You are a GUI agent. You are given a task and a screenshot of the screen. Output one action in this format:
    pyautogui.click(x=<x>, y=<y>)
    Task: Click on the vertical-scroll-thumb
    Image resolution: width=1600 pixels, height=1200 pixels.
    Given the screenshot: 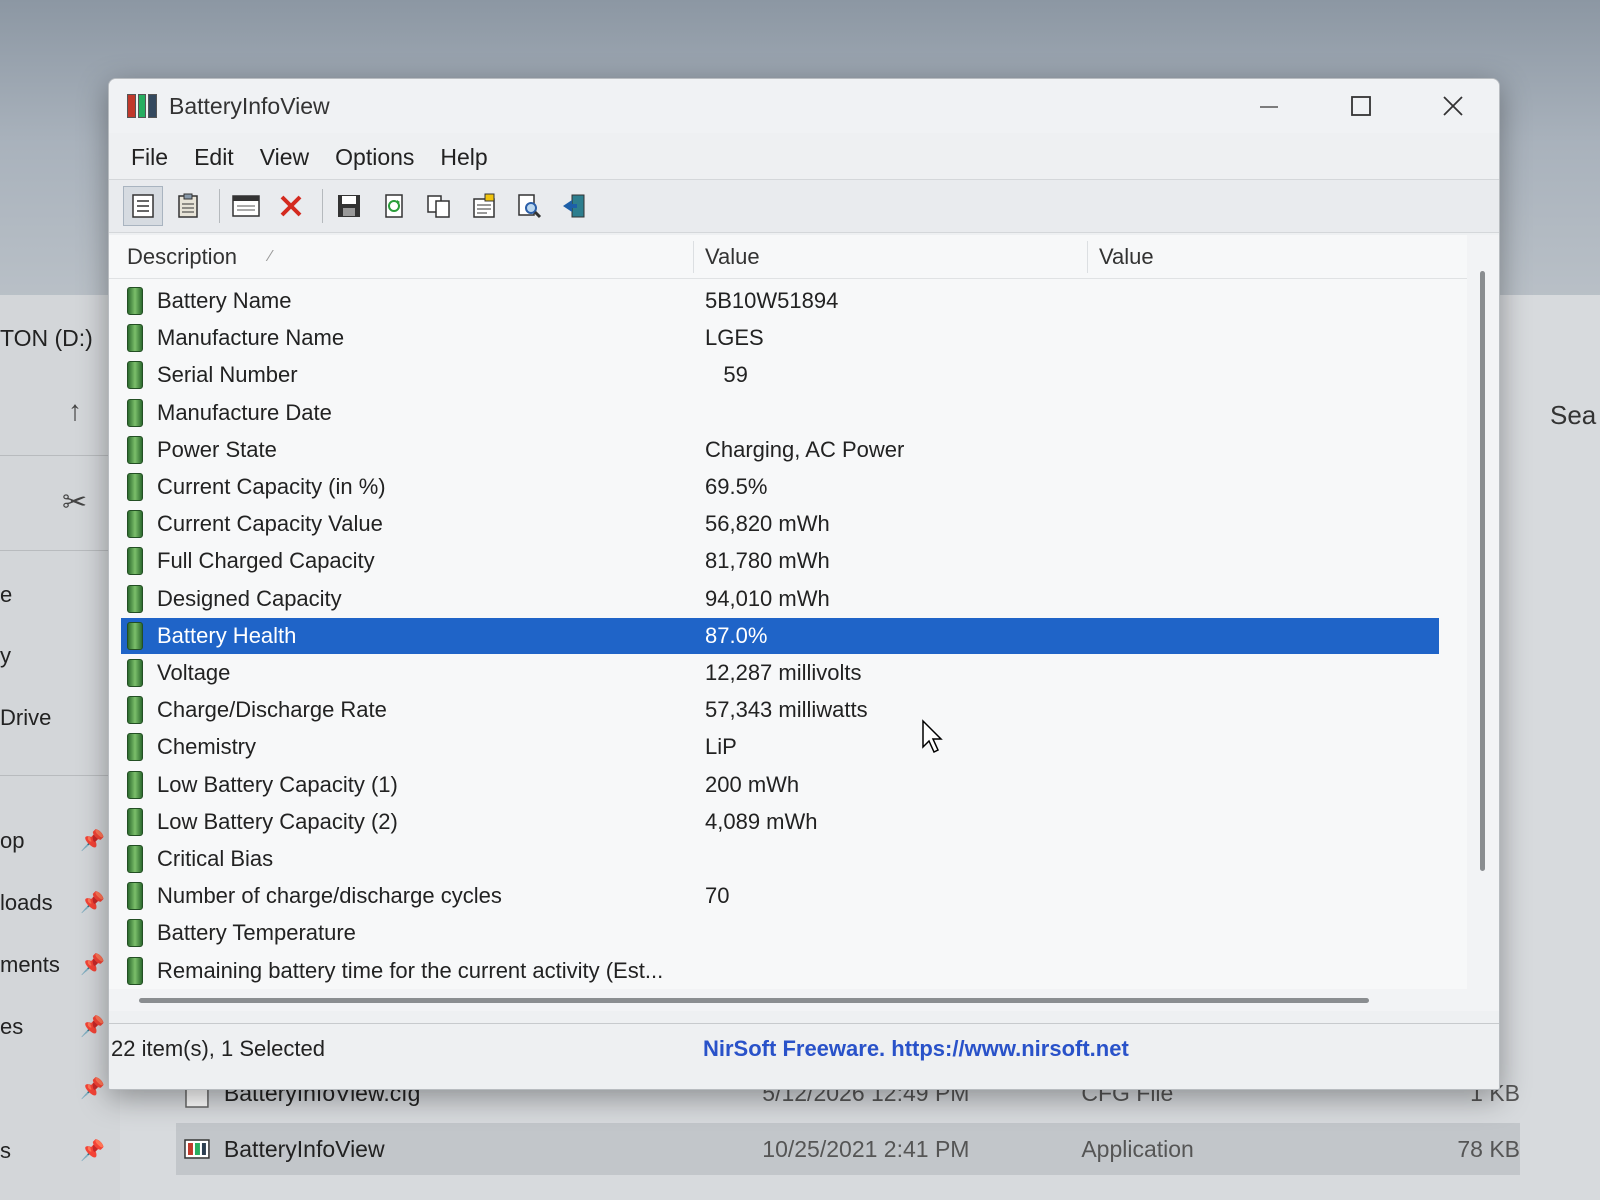 What is the action you would take?
    pyautogui.click(x=1482, y=571)
    